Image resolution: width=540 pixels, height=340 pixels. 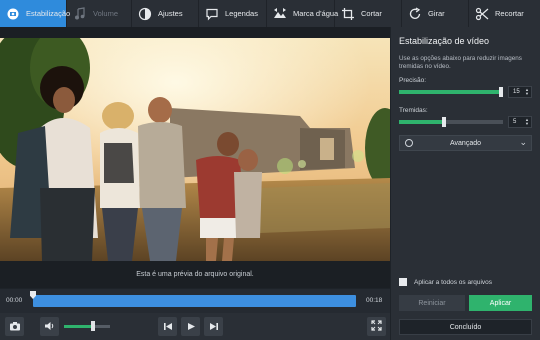 What do you see at coordinates (80, 13) in the screenshot?
I see `music-note-icon` at bounding box center [80, 13].